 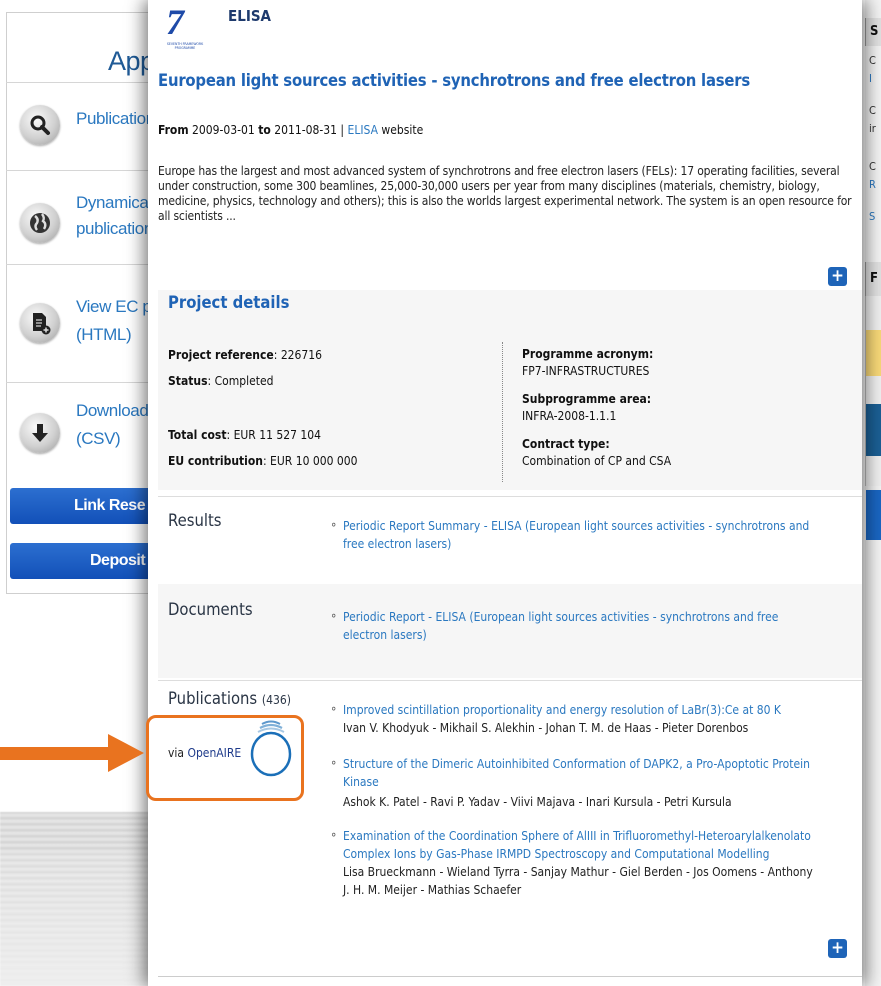 What do you see at coordinates (597, 461) in the screenshot?
I see `contract-type-value: Combination of CP and CSA` at bounding box center [597, 461].